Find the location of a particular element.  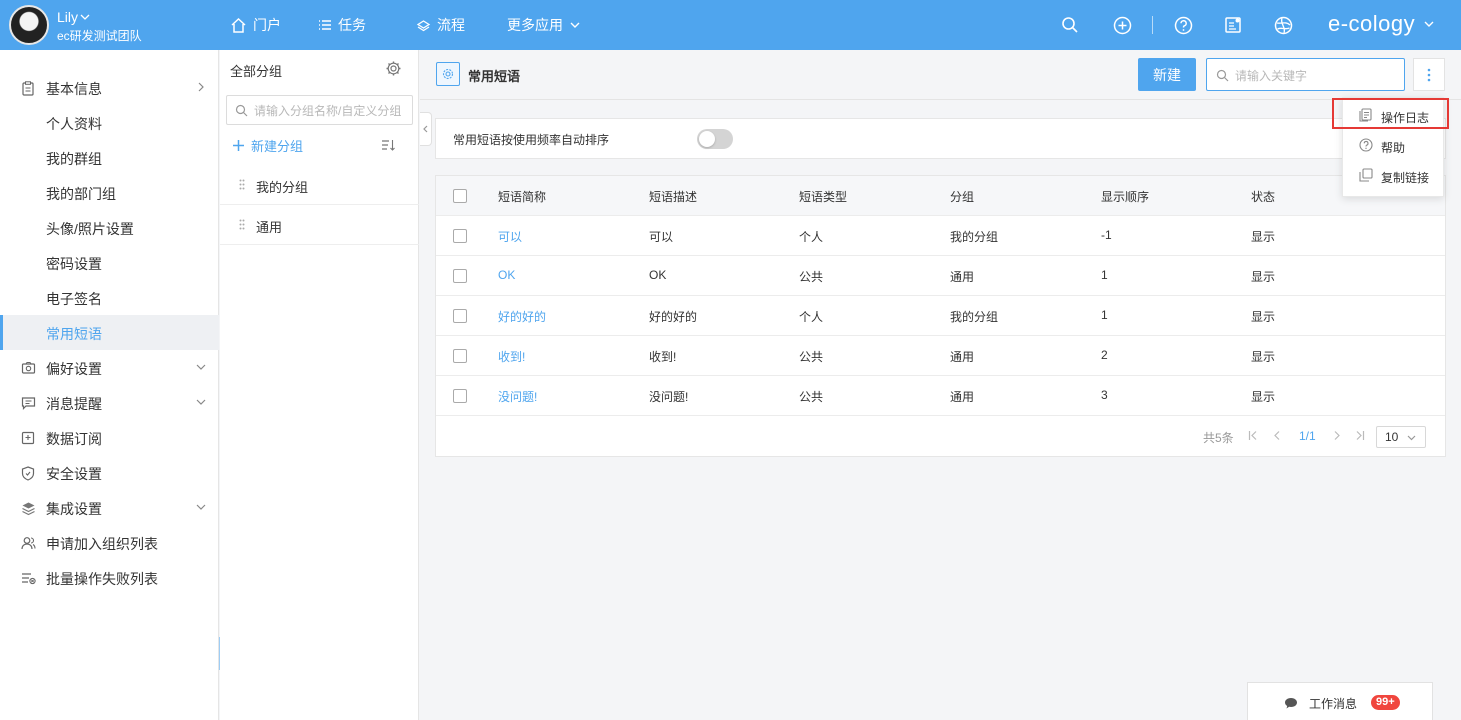

menu-item-help: 帮助 is located at coordinates (1394, 146).